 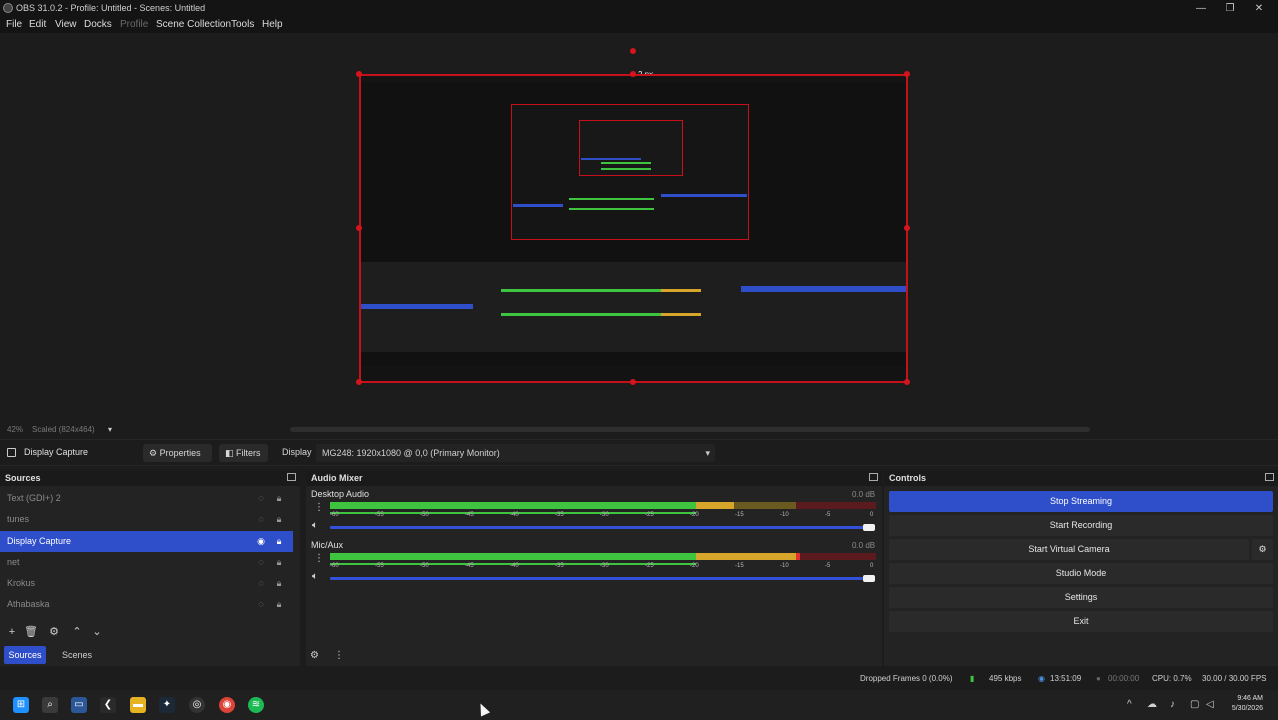 I want to click on filters-button: ◧ Filters, so click(x=243, y=453).